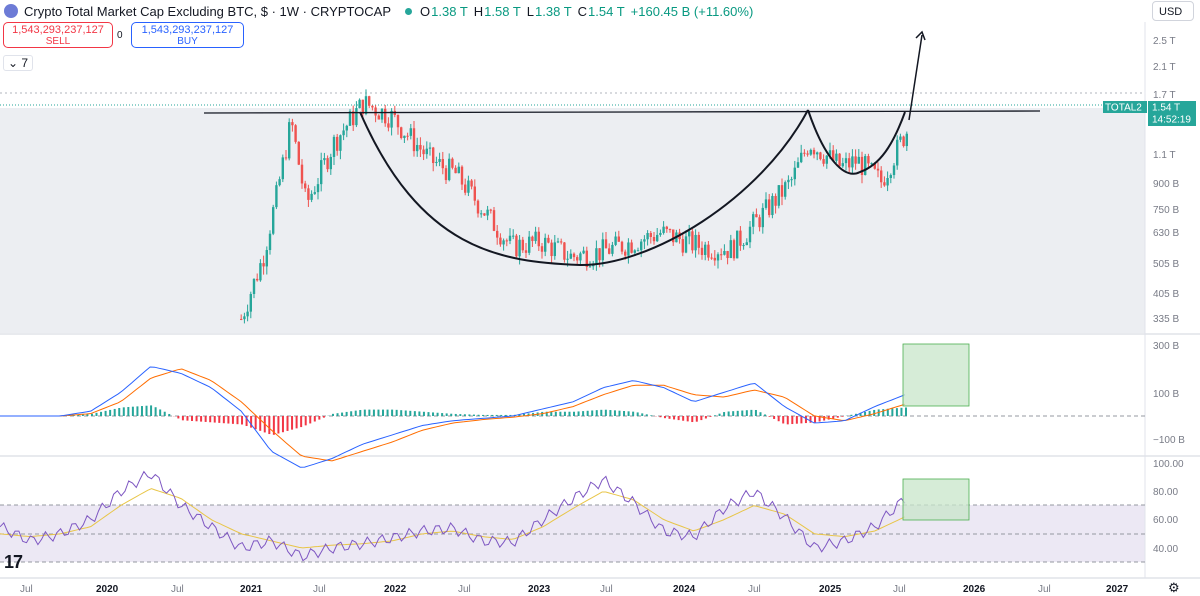 This screenshot has width=1200, height=596. I want to click on price-tag-value: 1.54 T, so click(1166, 108).